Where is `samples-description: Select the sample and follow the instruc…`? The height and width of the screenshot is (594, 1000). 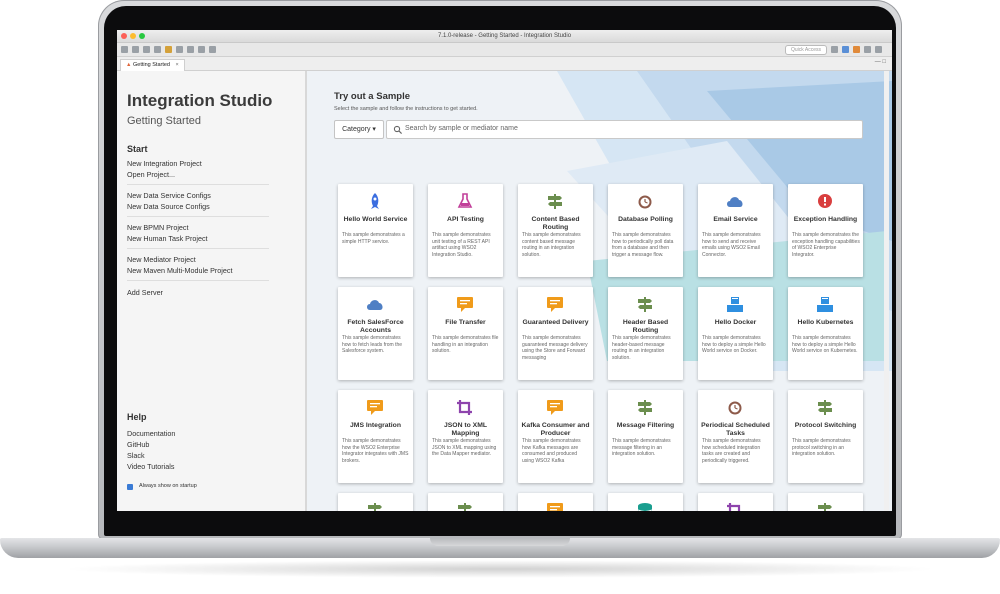
samples-description: Select the sample and follow the instruc… is located at coordinates (406, 109).